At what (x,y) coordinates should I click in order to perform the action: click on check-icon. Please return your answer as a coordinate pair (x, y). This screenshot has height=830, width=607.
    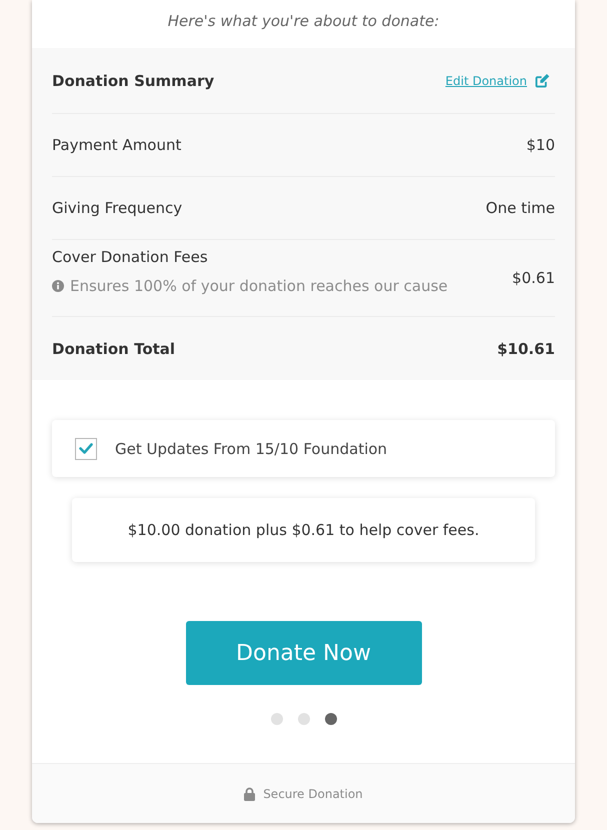
    Looking at the image, I should click on (86, 448).